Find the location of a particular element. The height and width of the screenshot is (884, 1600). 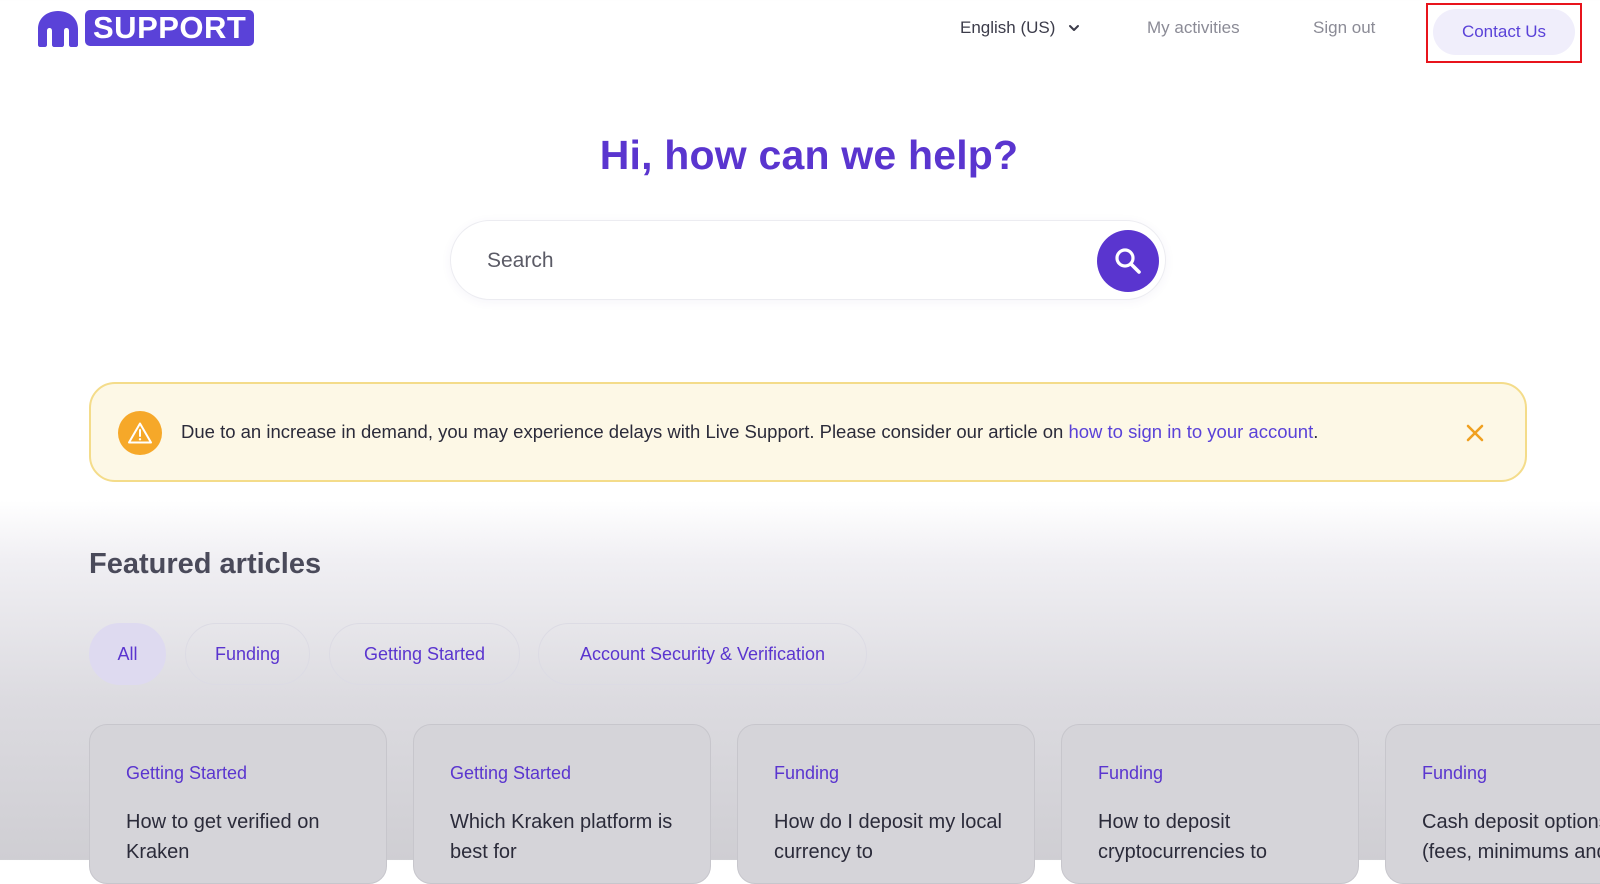

language-label: English (US) is located at coordinates (1008, 27).